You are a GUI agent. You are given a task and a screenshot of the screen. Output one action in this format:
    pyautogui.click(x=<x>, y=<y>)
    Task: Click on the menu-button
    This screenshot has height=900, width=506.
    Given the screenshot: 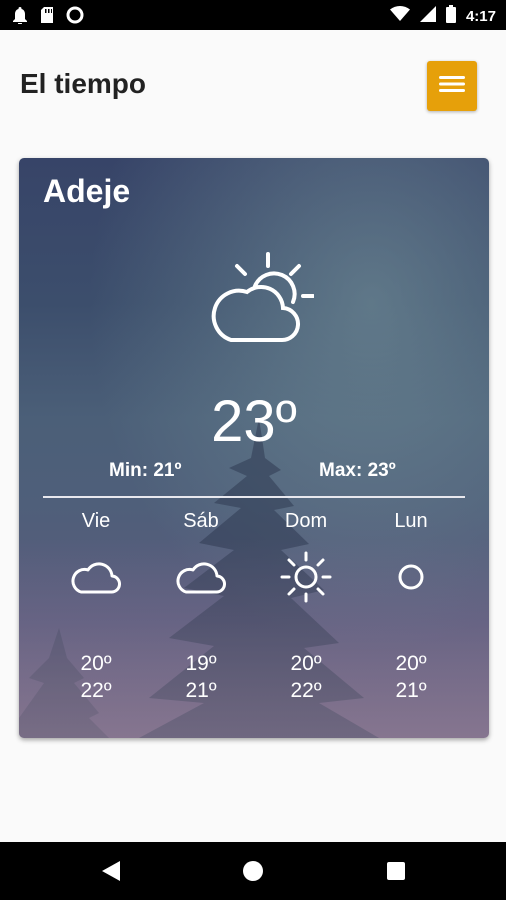 What is the action you would take?
    pyautogui.click(x=452, y=86)
    